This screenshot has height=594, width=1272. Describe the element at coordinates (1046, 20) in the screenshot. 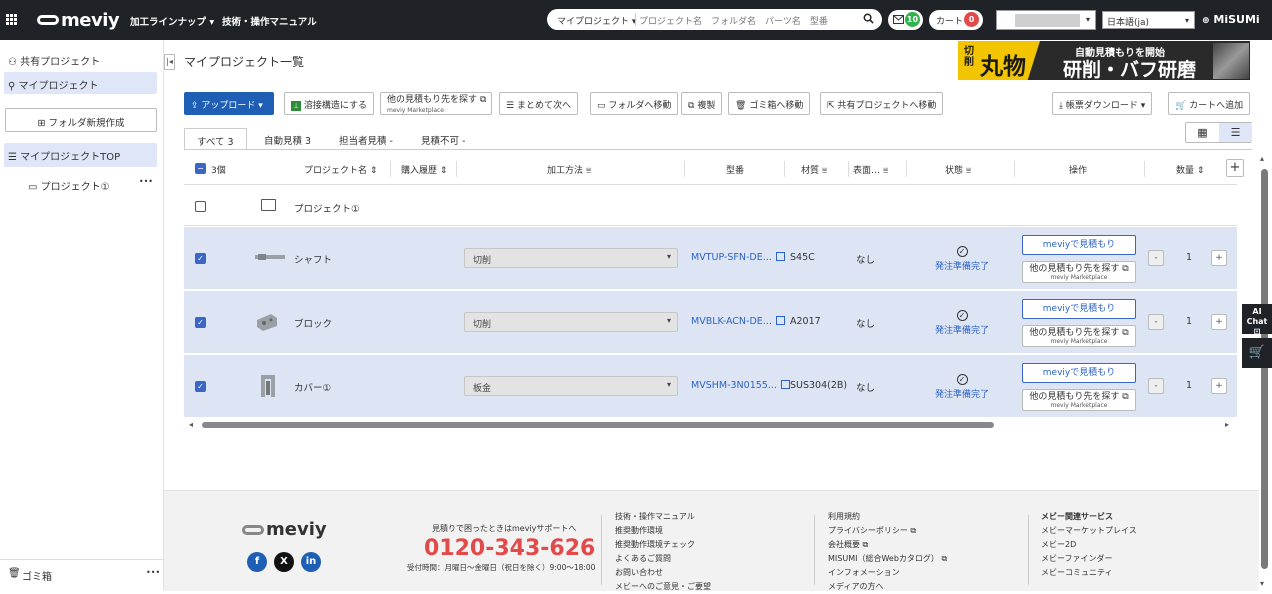

I see `user-select: ▾` at that location.